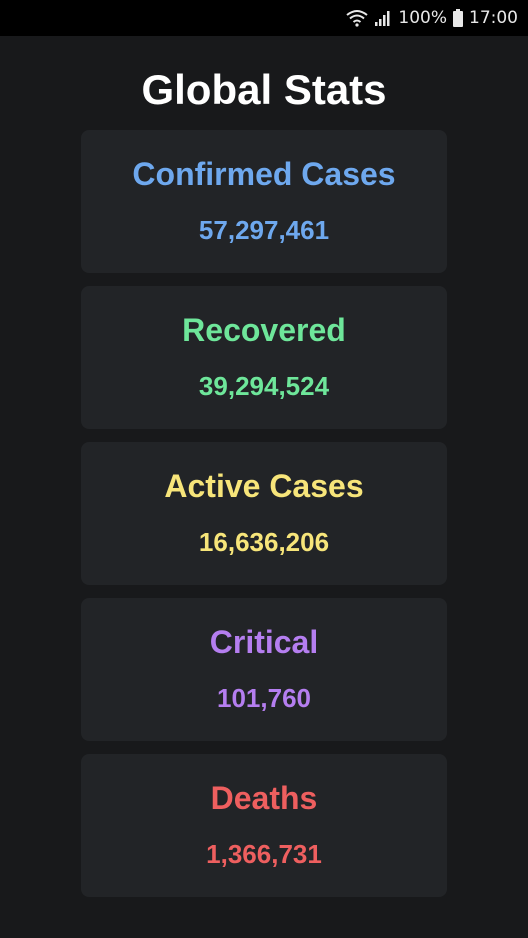 This screenshot has height=938, width=528. What do you see at coordinates (264, 89) in the screenshot?
I see `page-title: Global Stats` at bounding box center [264, 89].